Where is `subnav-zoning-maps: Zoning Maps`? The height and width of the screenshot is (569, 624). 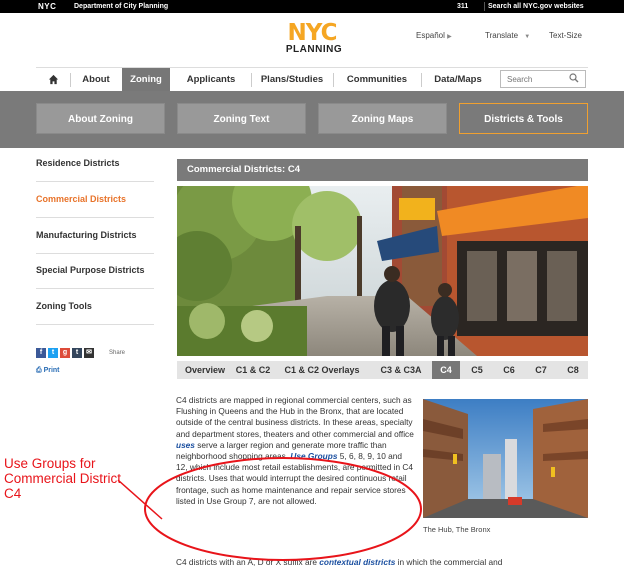
subnav-zoning-maps: Zoning Maps is located at coordinates (382, 118).